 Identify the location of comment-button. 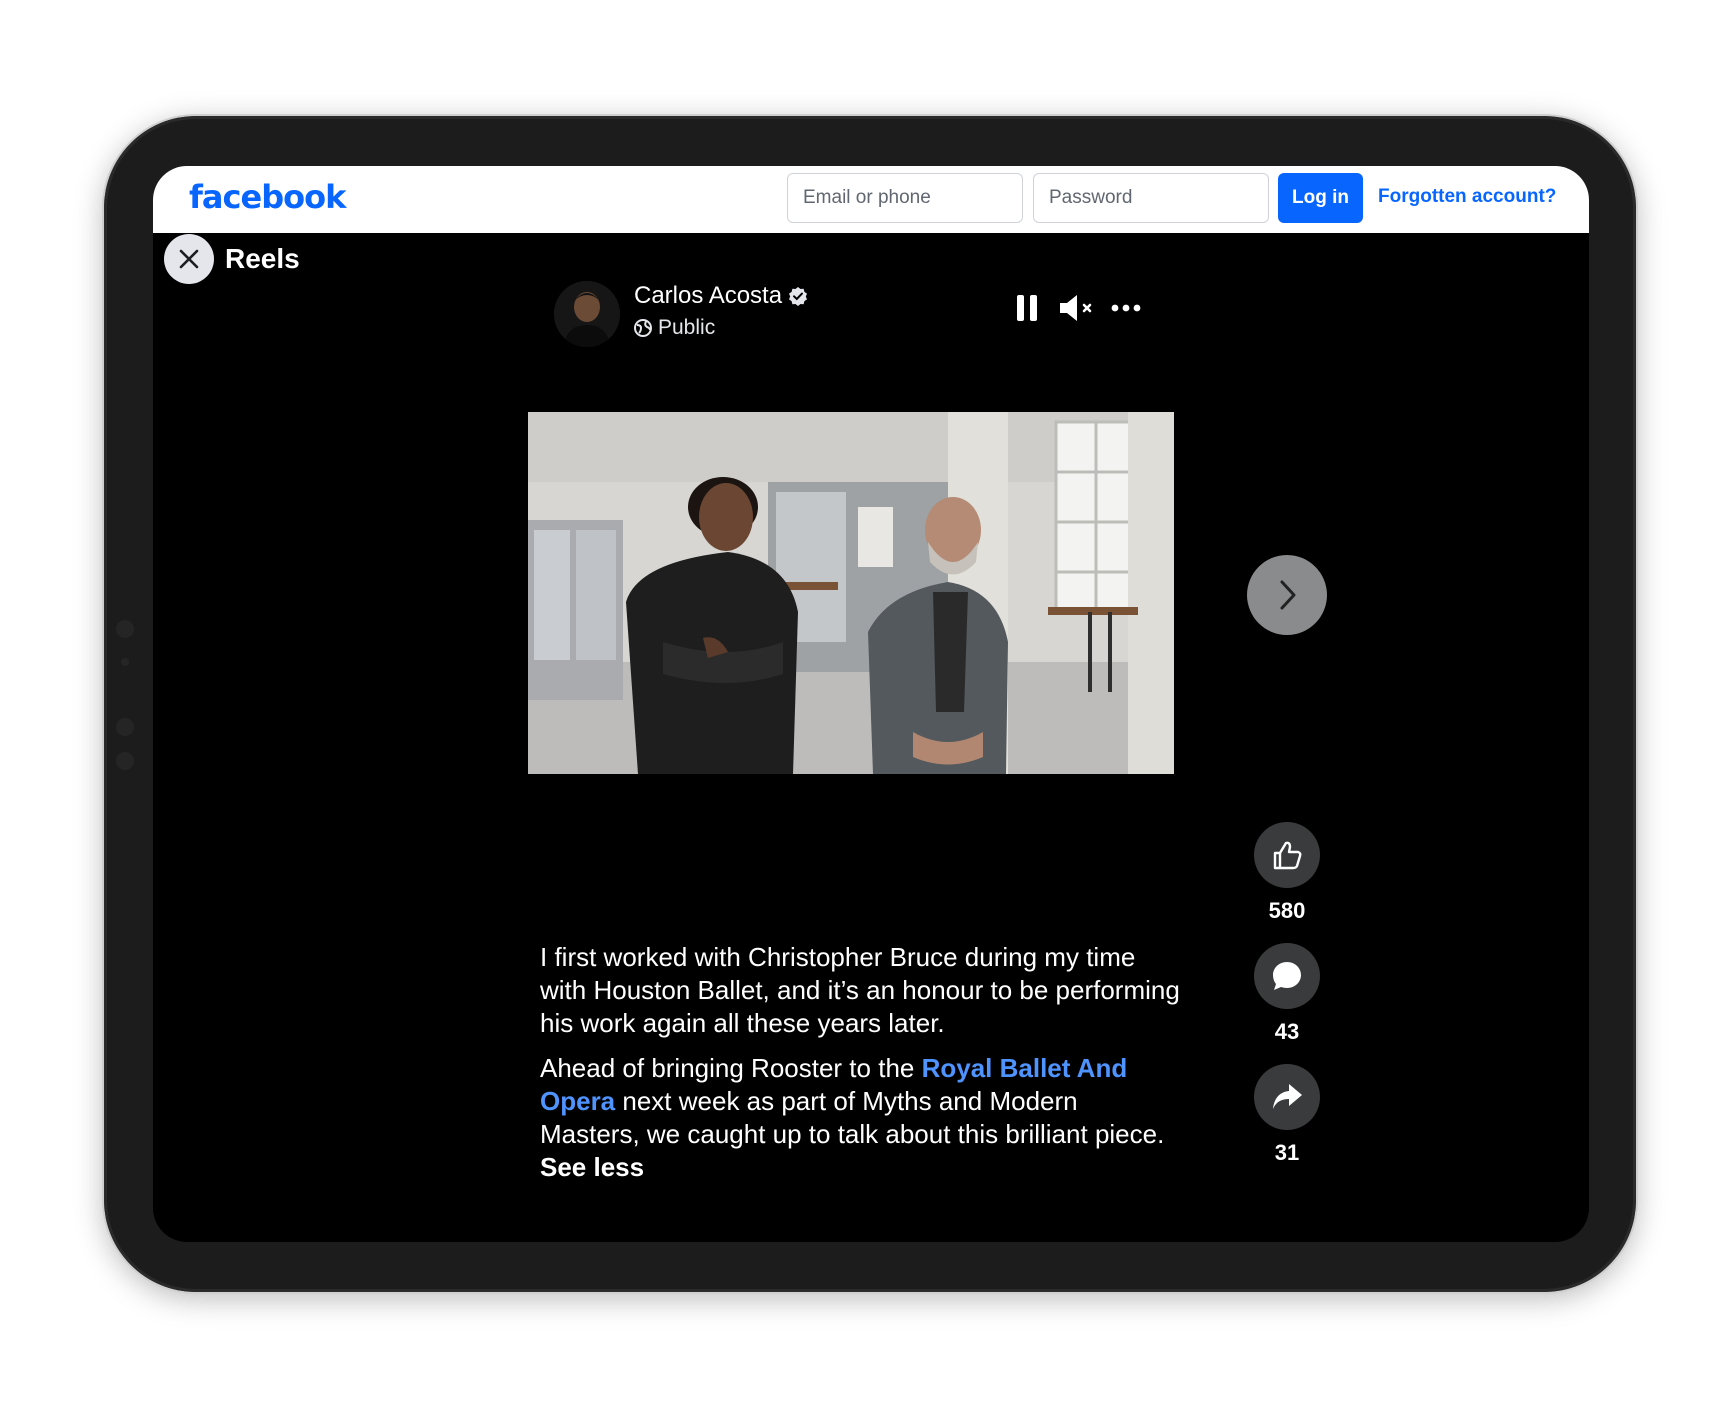
(1287, 976).